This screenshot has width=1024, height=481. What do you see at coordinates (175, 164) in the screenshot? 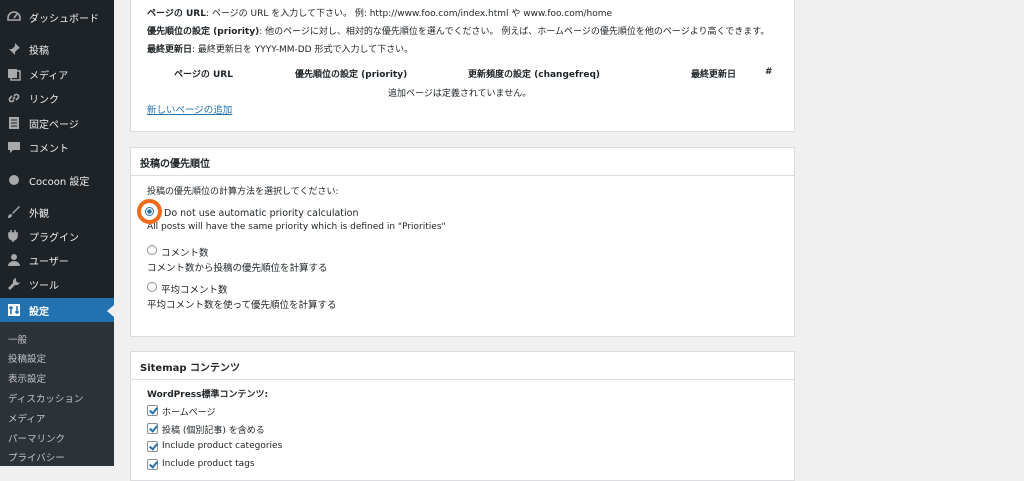
I see `panel-title: 投稿の優先順位` at bounding box center [175, 164].